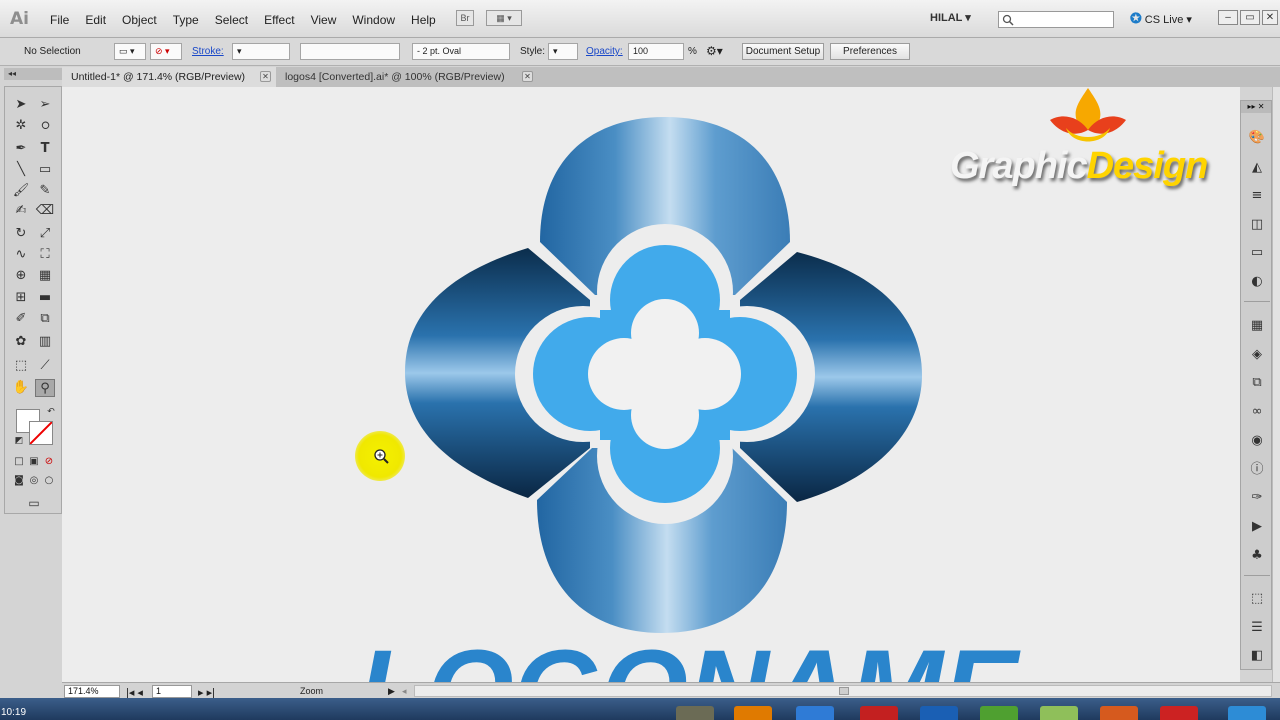  What do you see at coordinates (1257, 196) in the screenshot?
I see `stroke-panel-icon: ≡` at bounding box center [1257, 196].